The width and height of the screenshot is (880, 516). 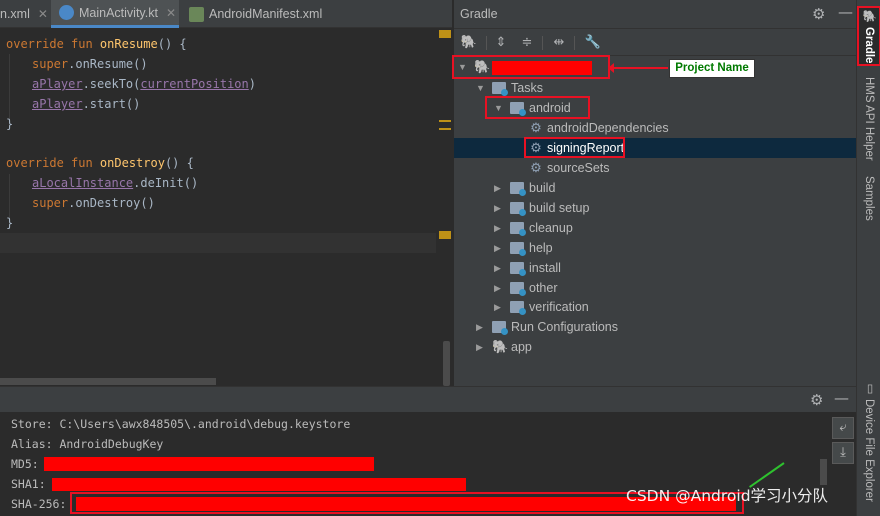 What do you see at coordinates (446, 363) in the screenshot?
I see `vertical-scrollbar` at bounding box center [446, 363].